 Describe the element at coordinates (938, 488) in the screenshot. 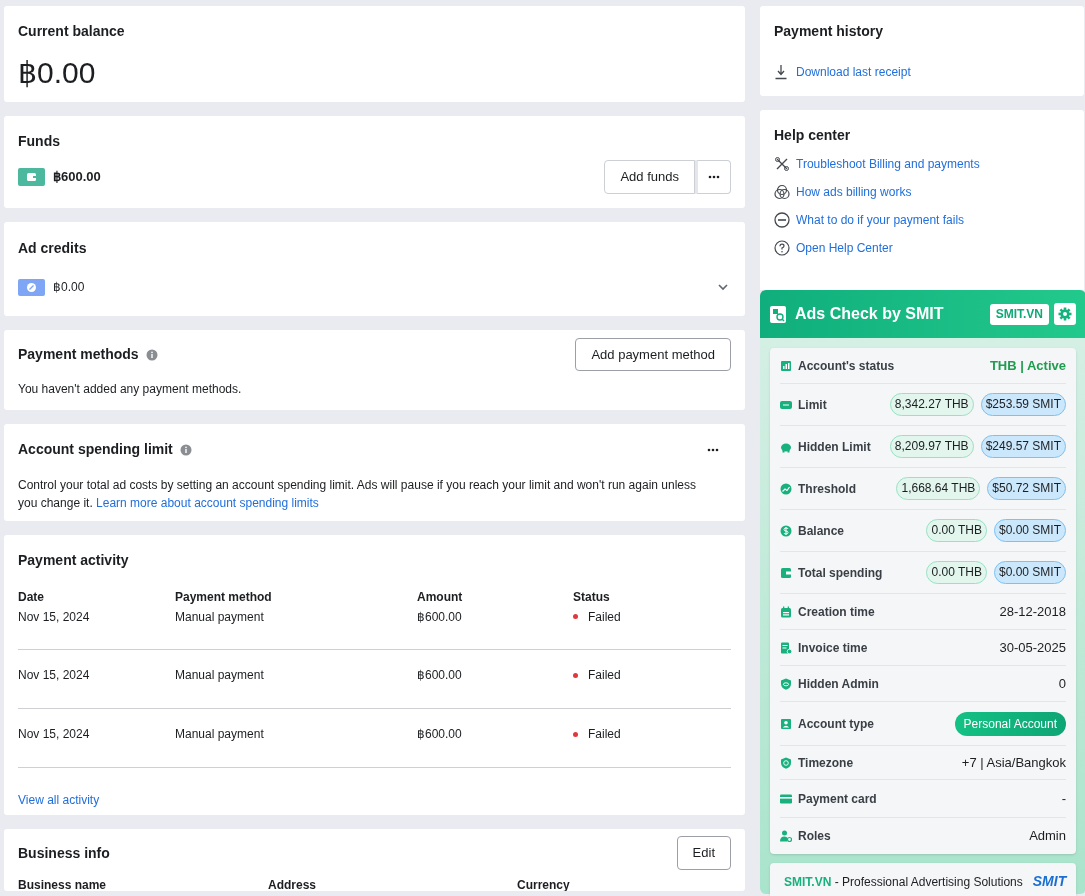

I see `thb-amount: 1,668.64 THB` at that location.